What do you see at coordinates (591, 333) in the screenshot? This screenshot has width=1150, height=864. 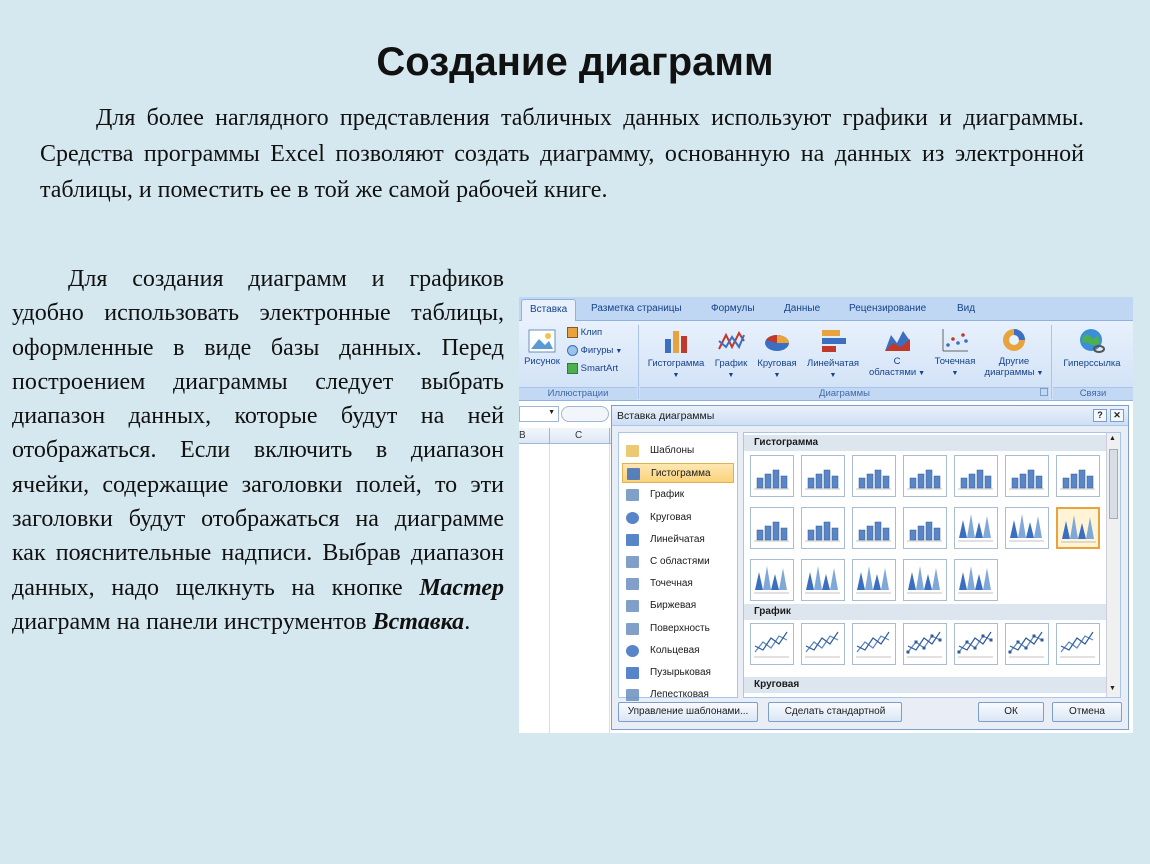 I see `clip-label: Клип` at bounding box center [591, 333].